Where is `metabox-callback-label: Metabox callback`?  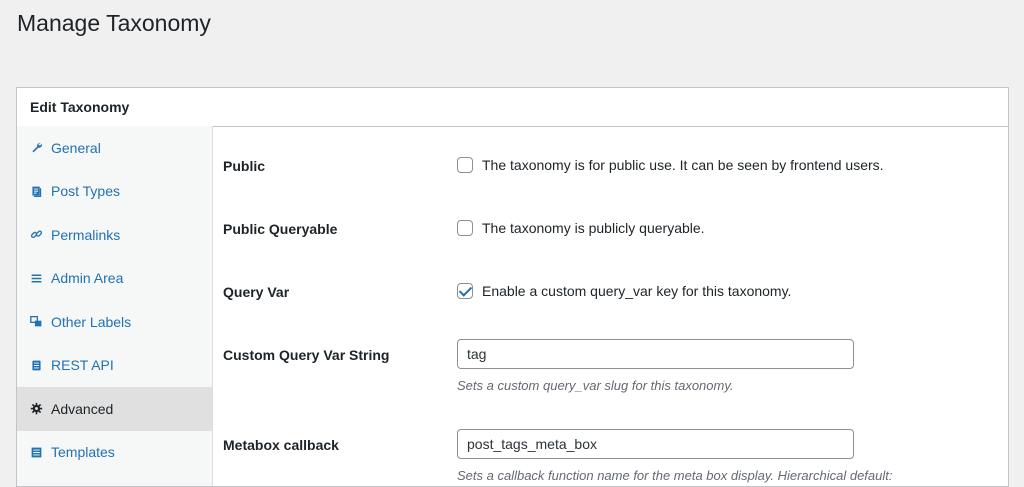 metabox-callback-label: Metabox callback is located at coordinates (281, 445).